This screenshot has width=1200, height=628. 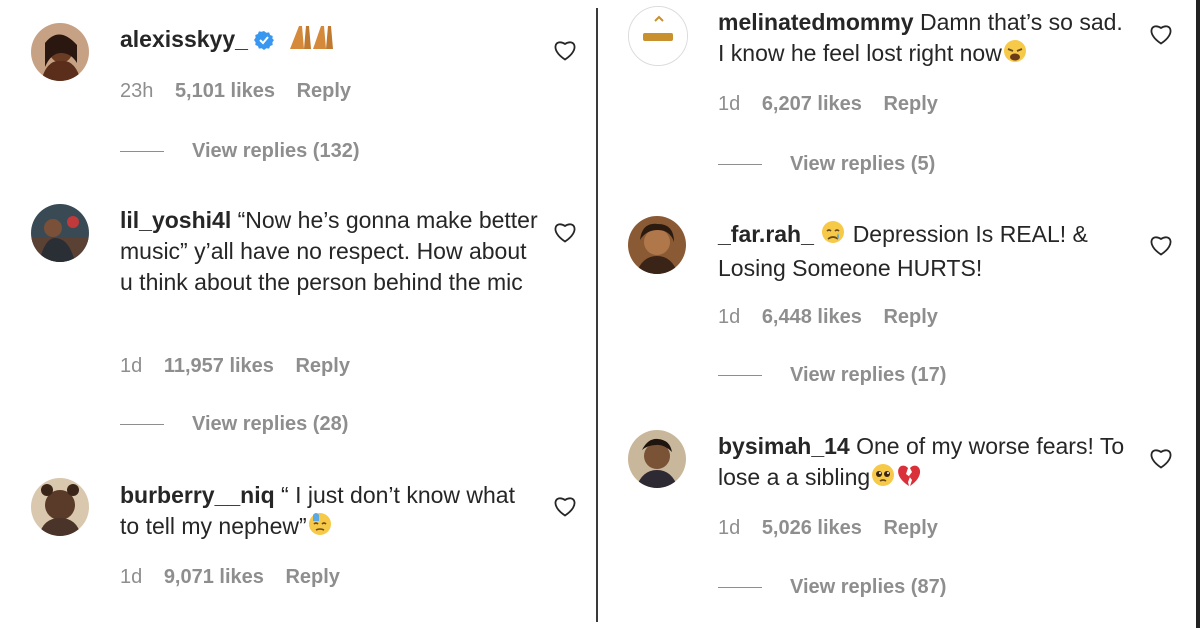 I want to click on username: _far.rah_, so click(x=766, y=234).